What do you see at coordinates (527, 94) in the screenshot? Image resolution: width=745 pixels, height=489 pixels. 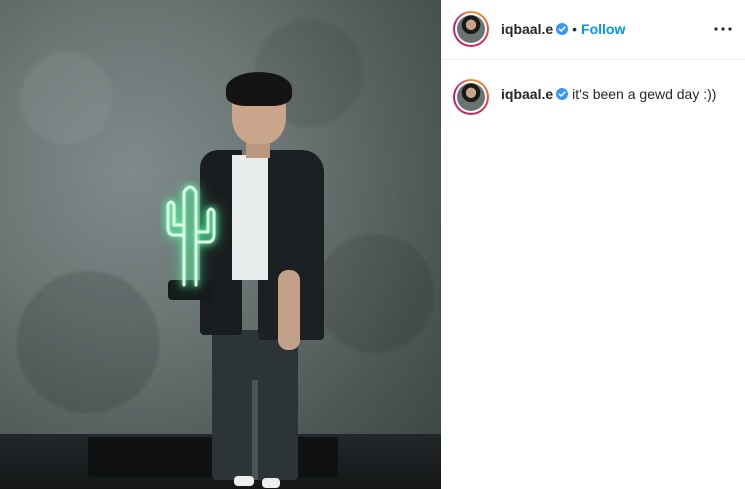 I see `caption-username: iqbaal.e` at bounding box center [527, 94].